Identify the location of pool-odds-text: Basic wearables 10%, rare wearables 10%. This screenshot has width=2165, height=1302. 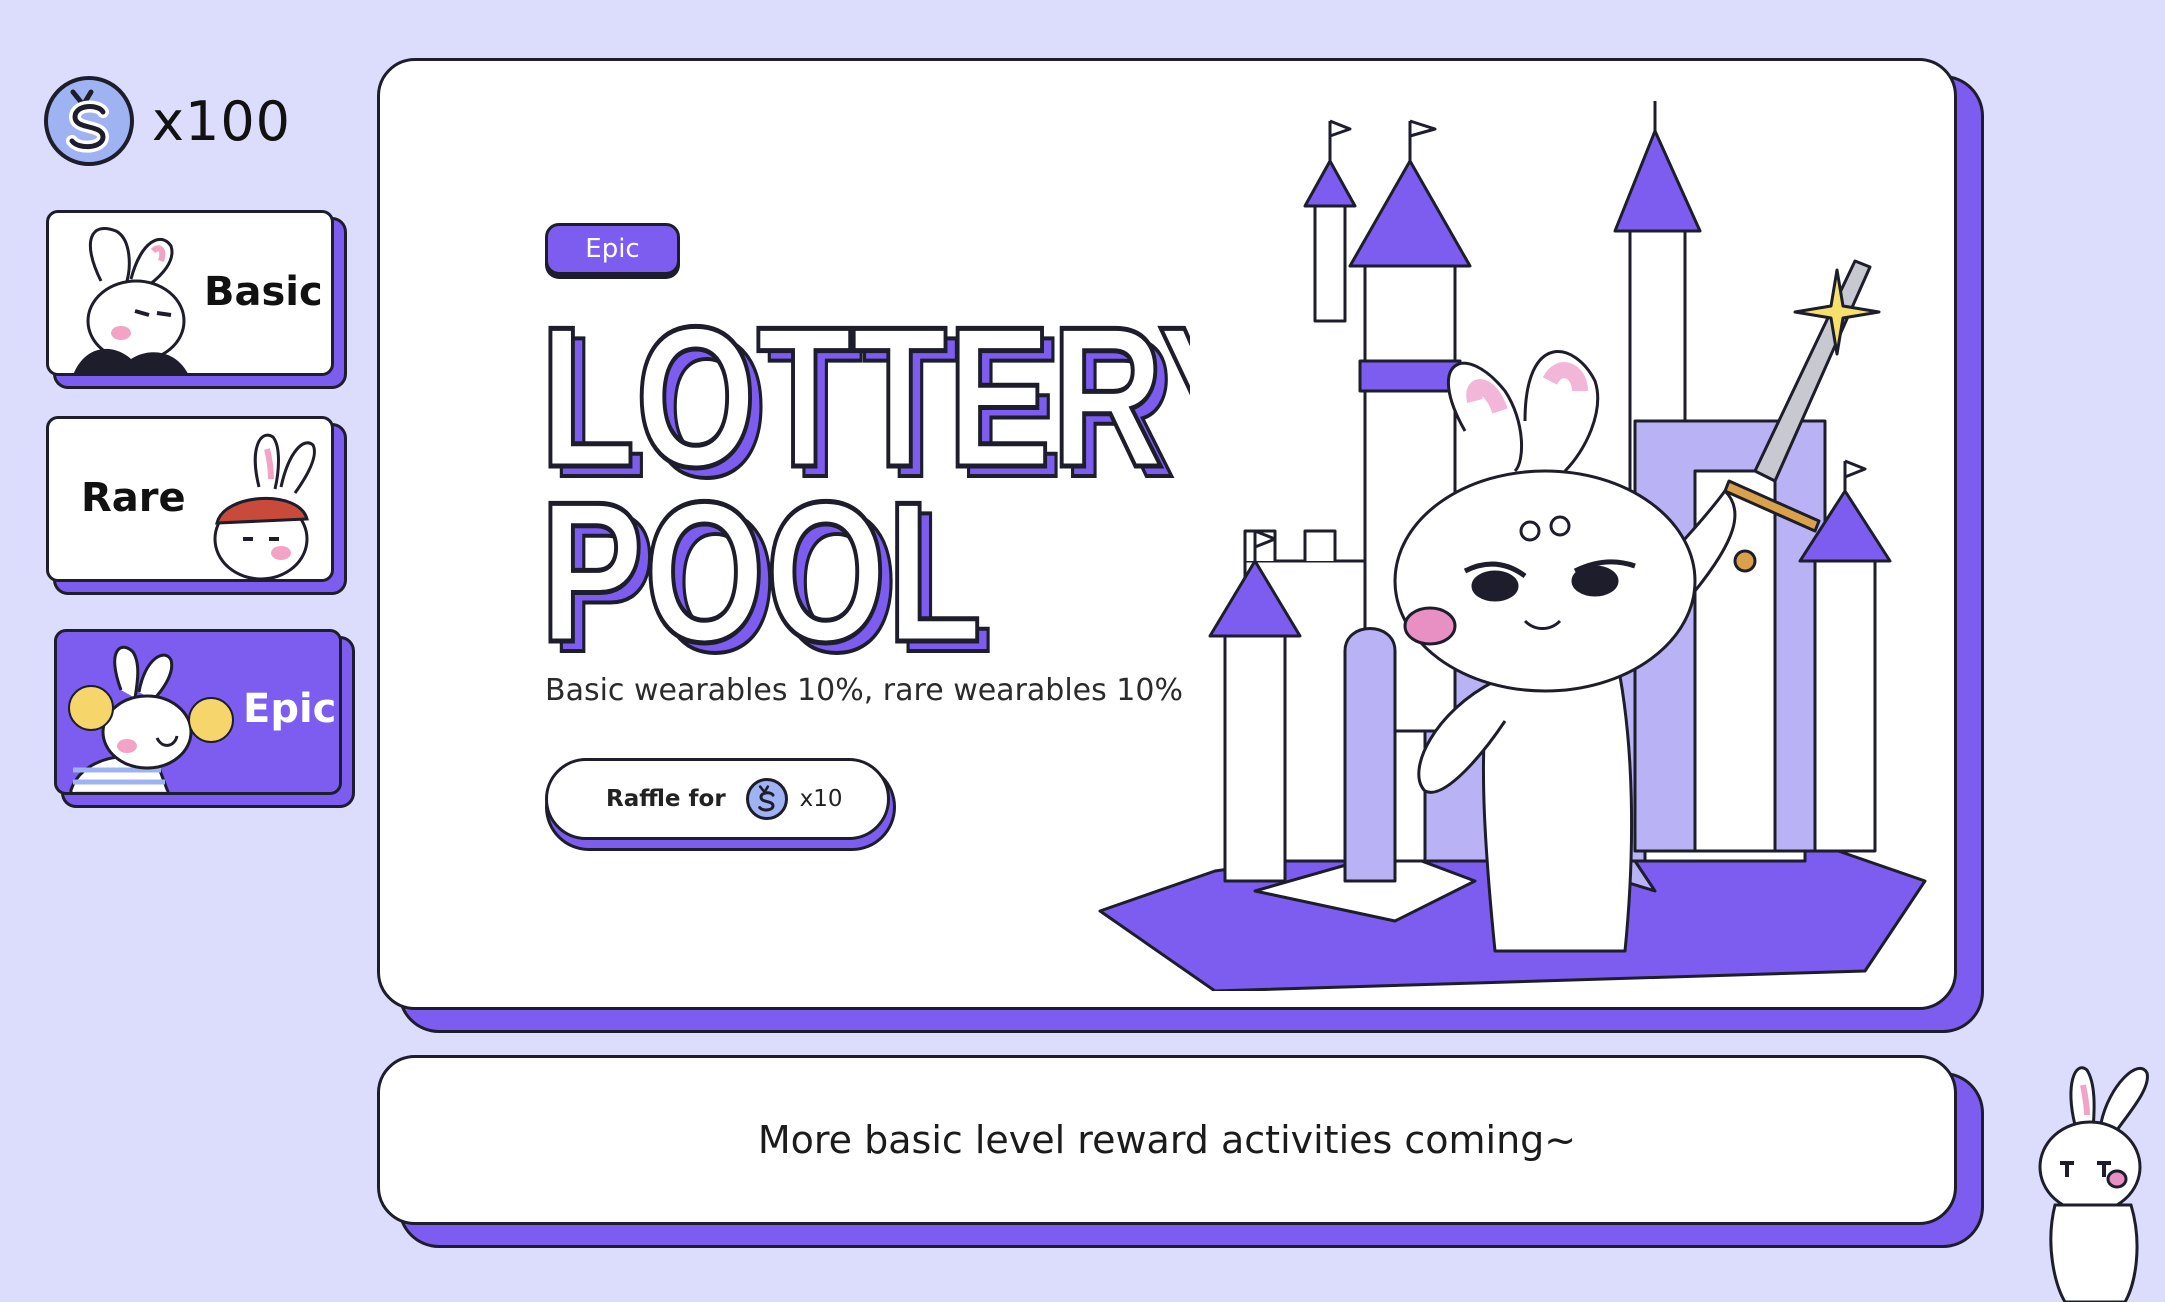
(864, 690).